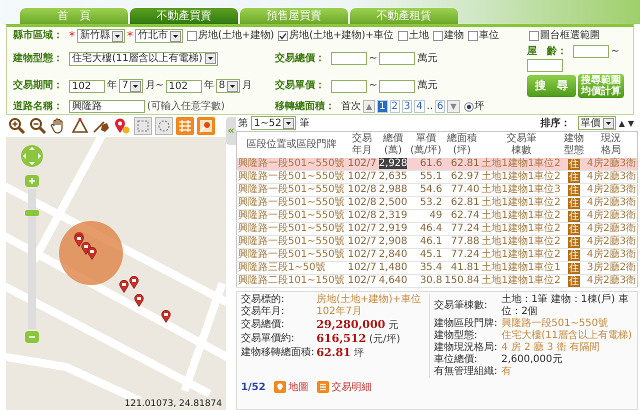 This screenshot has width=640, height=410. I want to click on zoom-track, so click(32, 259).